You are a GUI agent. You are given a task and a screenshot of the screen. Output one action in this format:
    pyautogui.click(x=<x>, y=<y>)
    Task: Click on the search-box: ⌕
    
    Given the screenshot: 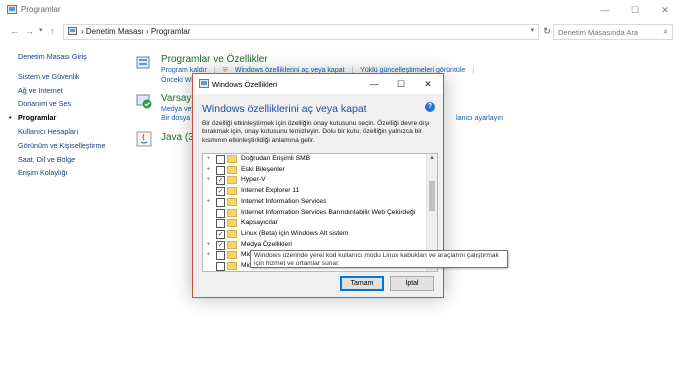 What is the action you would take?
    pyautogui.click(x=613, y=32)
    